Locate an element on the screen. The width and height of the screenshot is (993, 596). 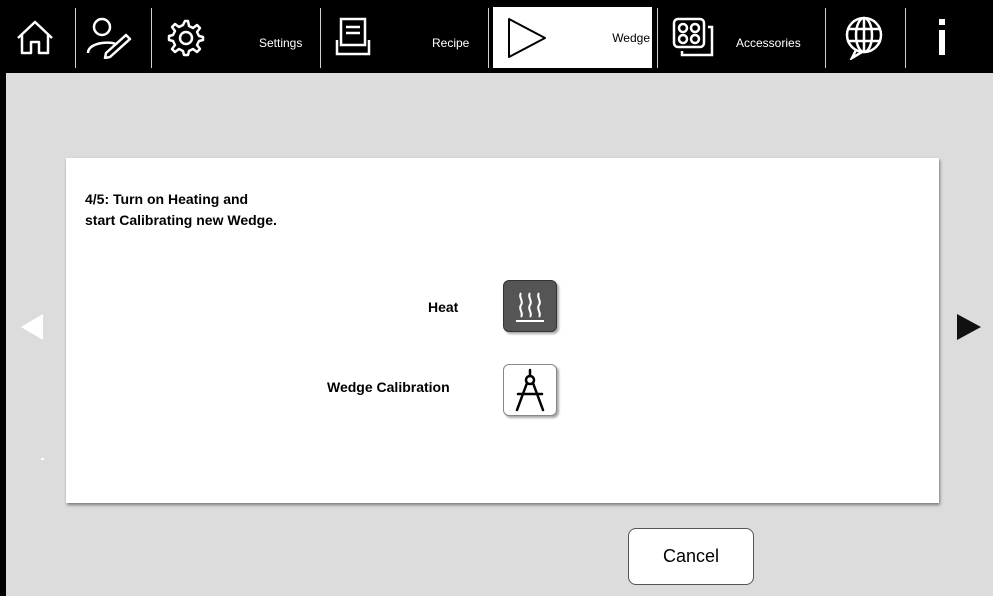
heat-icon is located at coordinates (530, 307).